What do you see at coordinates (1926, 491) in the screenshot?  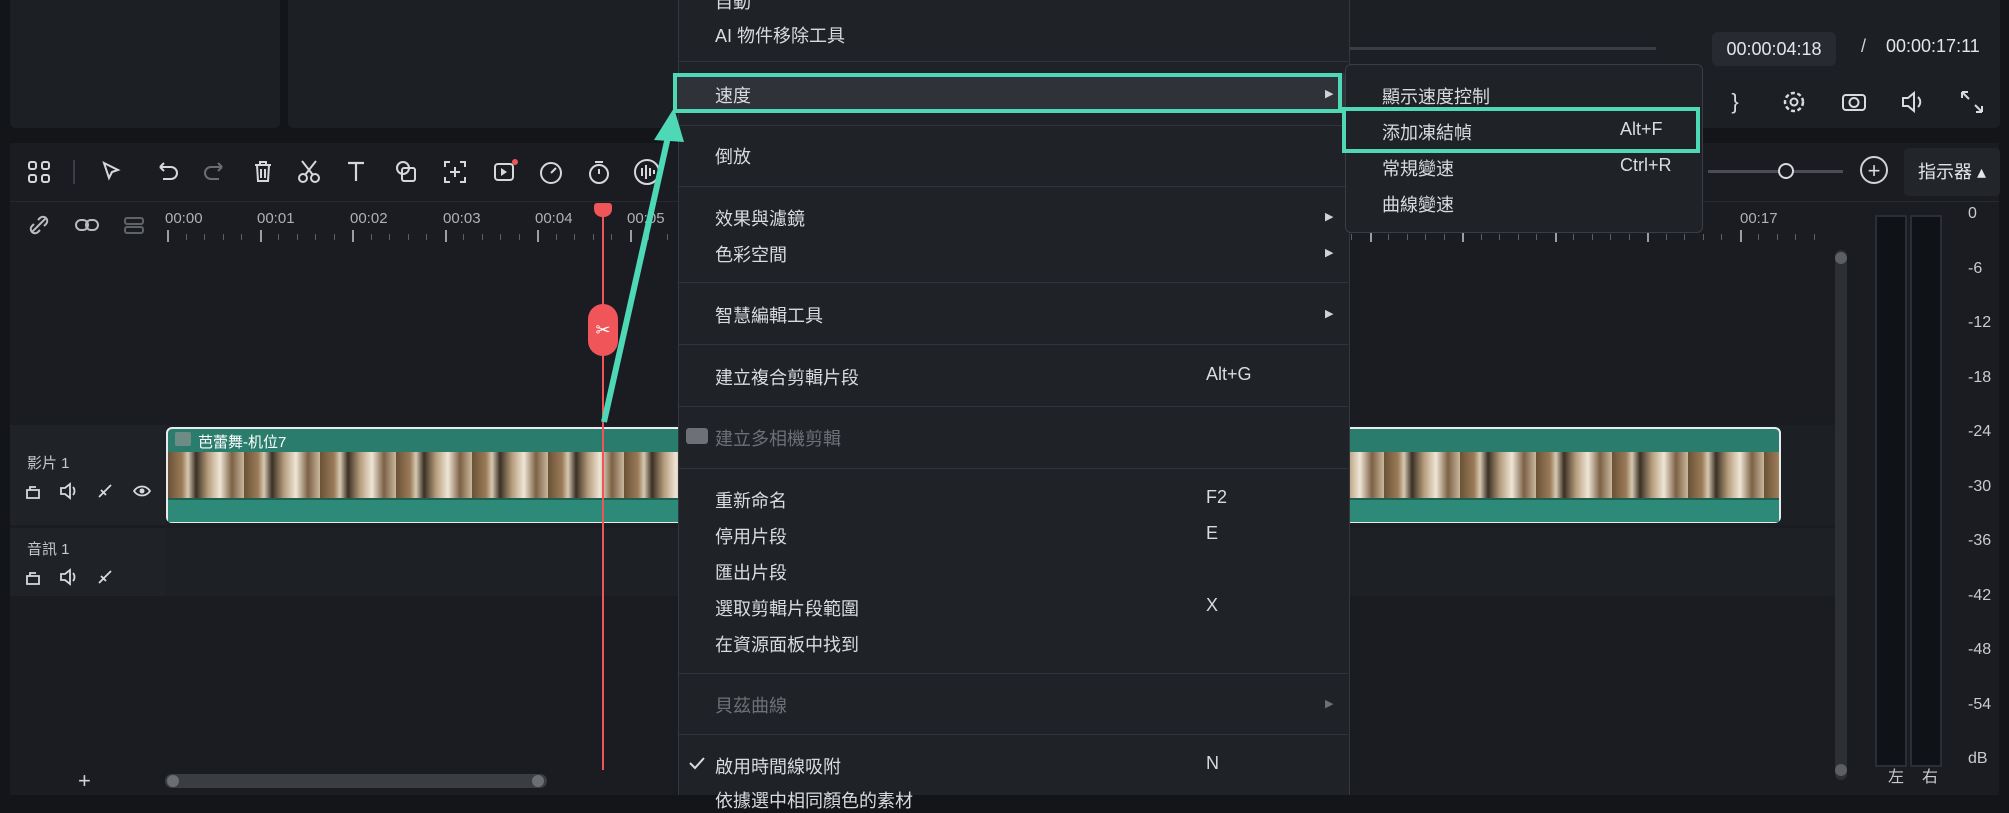 I see `meter-right-bar` at bounding box center [1926, 491].